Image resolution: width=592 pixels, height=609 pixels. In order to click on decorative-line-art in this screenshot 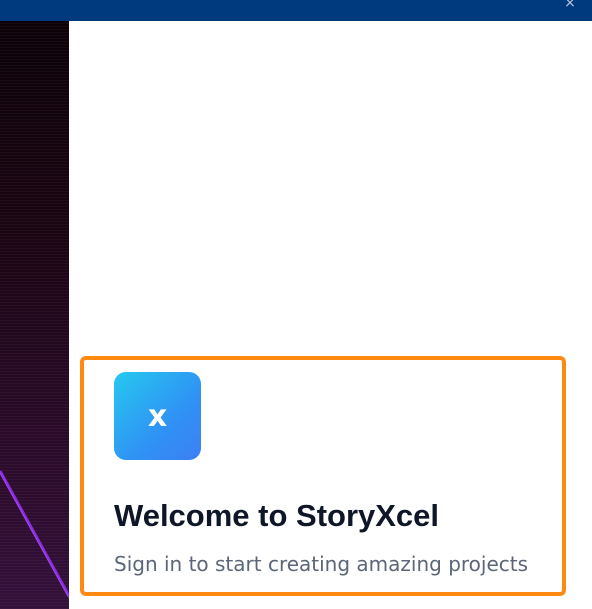, I will do `click(34, 534)`.